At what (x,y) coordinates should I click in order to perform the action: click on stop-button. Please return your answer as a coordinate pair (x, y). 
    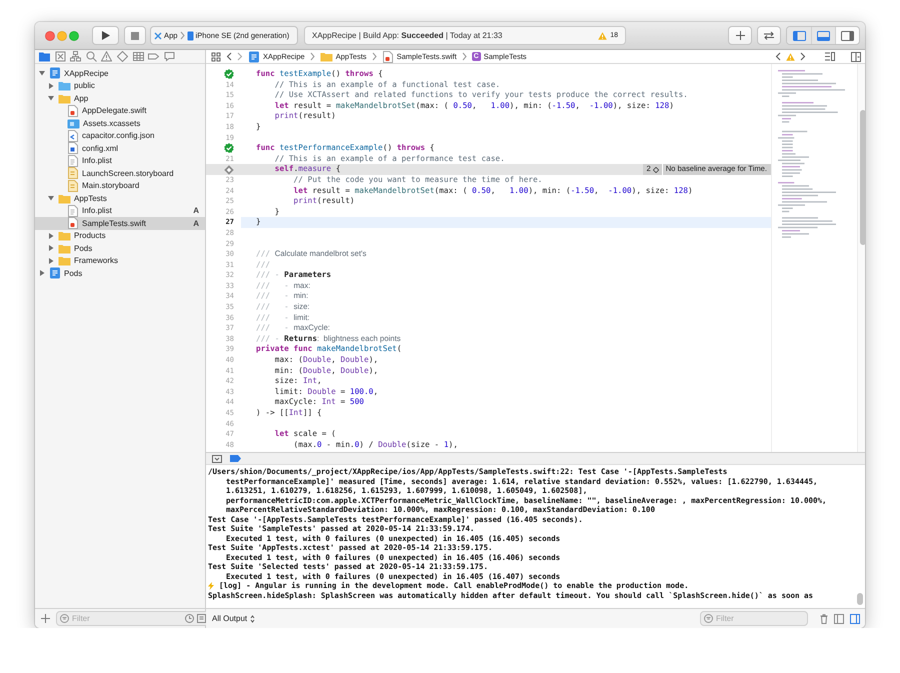
    Looking at the image, I should click on (135, 35).